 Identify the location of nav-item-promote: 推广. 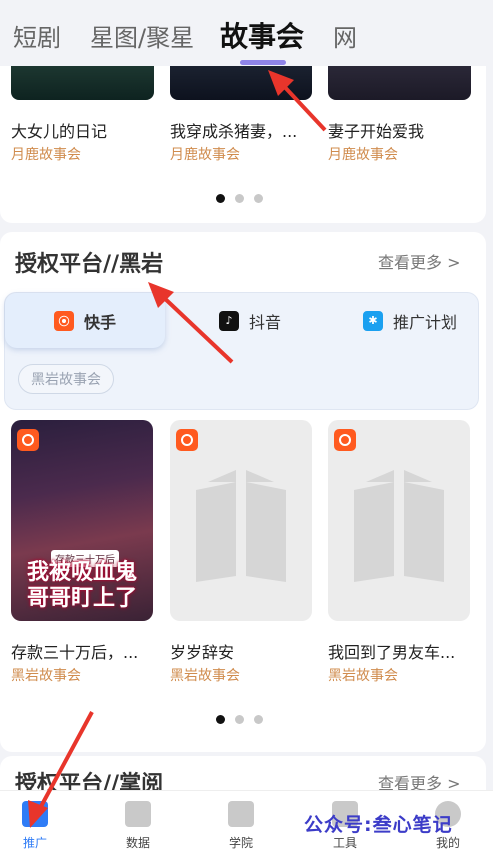
(35, 826).